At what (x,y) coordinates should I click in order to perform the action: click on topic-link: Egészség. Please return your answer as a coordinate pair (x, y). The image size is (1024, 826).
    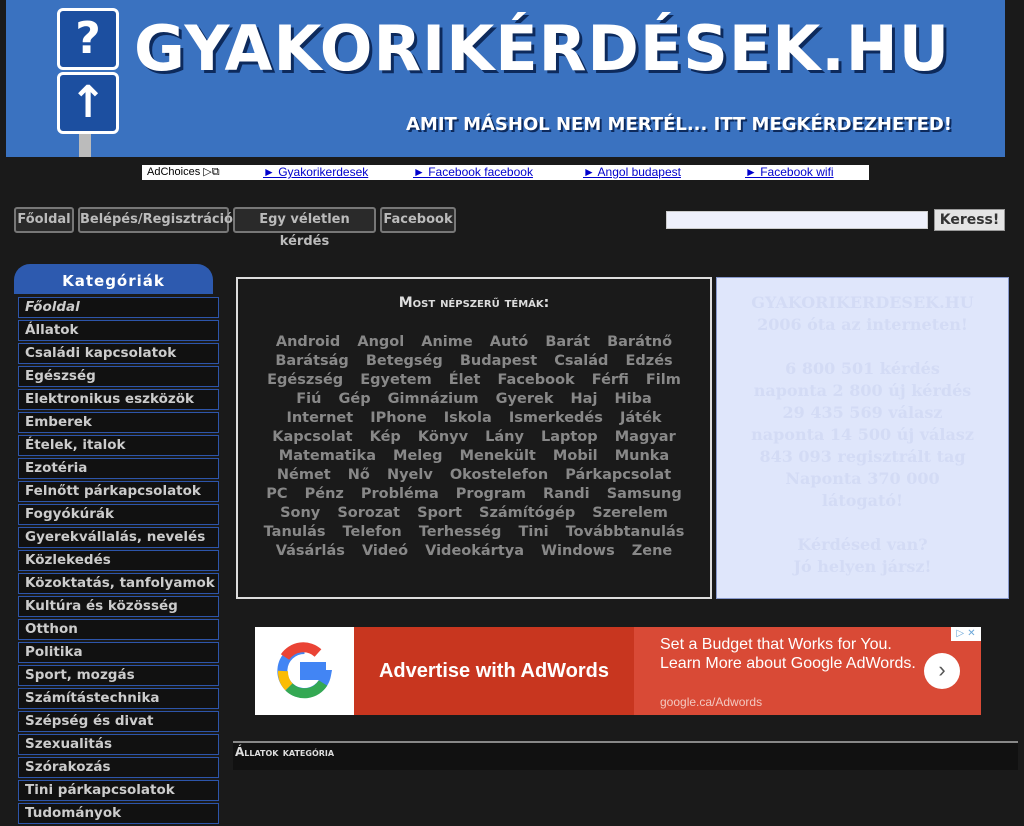
    Looking at the image, I should click on (305, 380).